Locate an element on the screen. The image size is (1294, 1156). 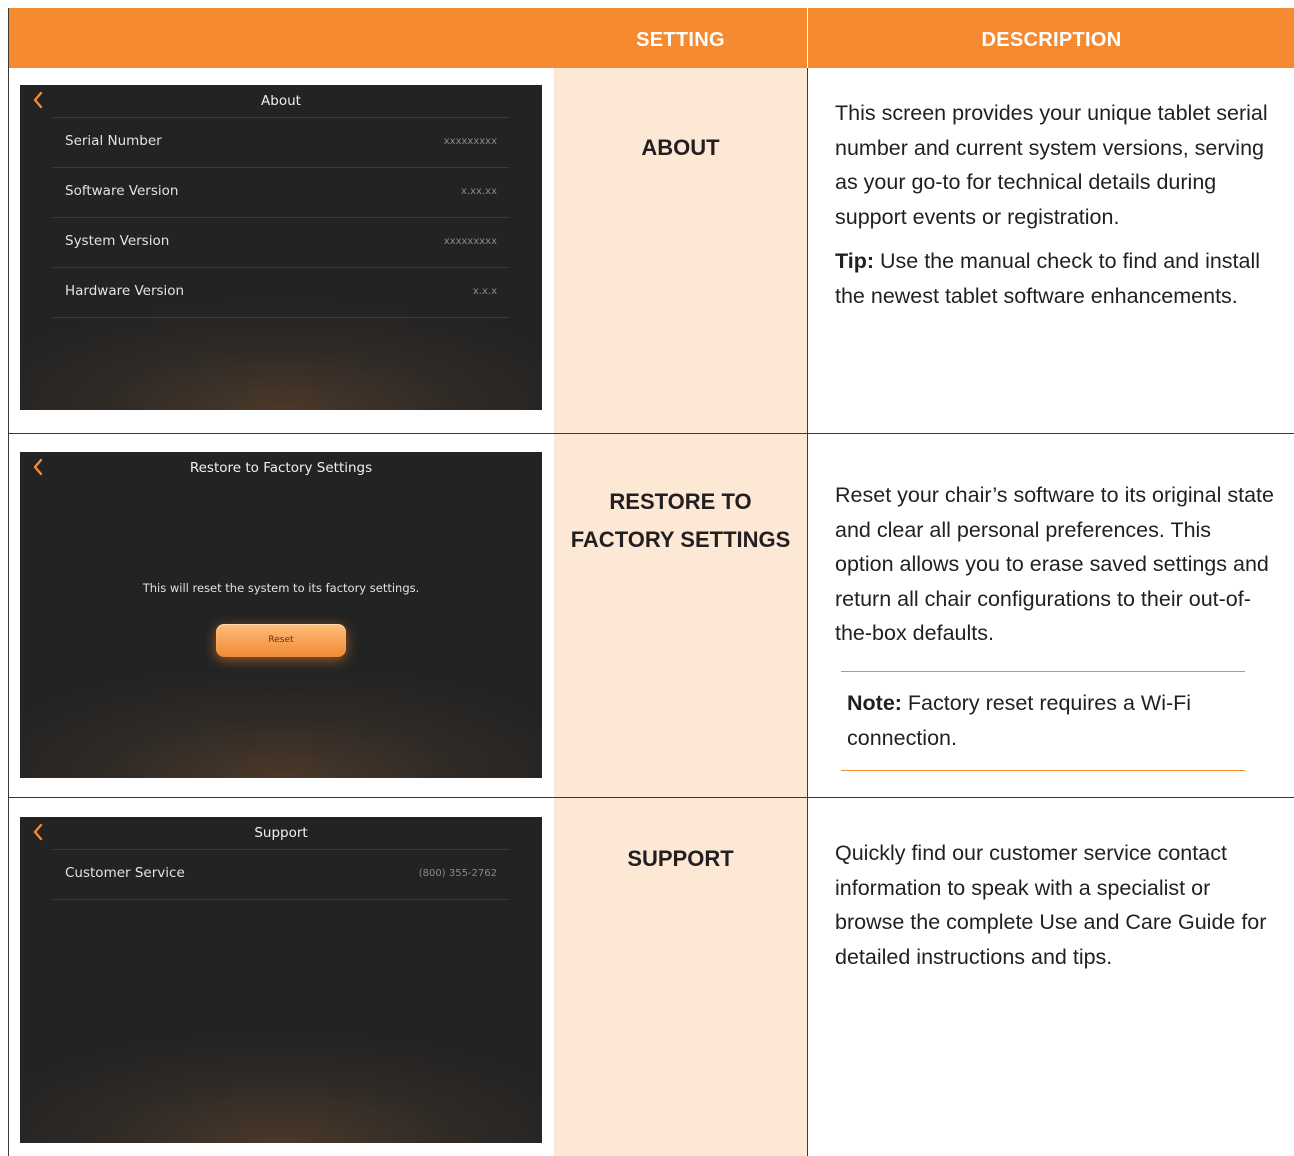
tip-label: Tip: is located at coordinates (855, 261).